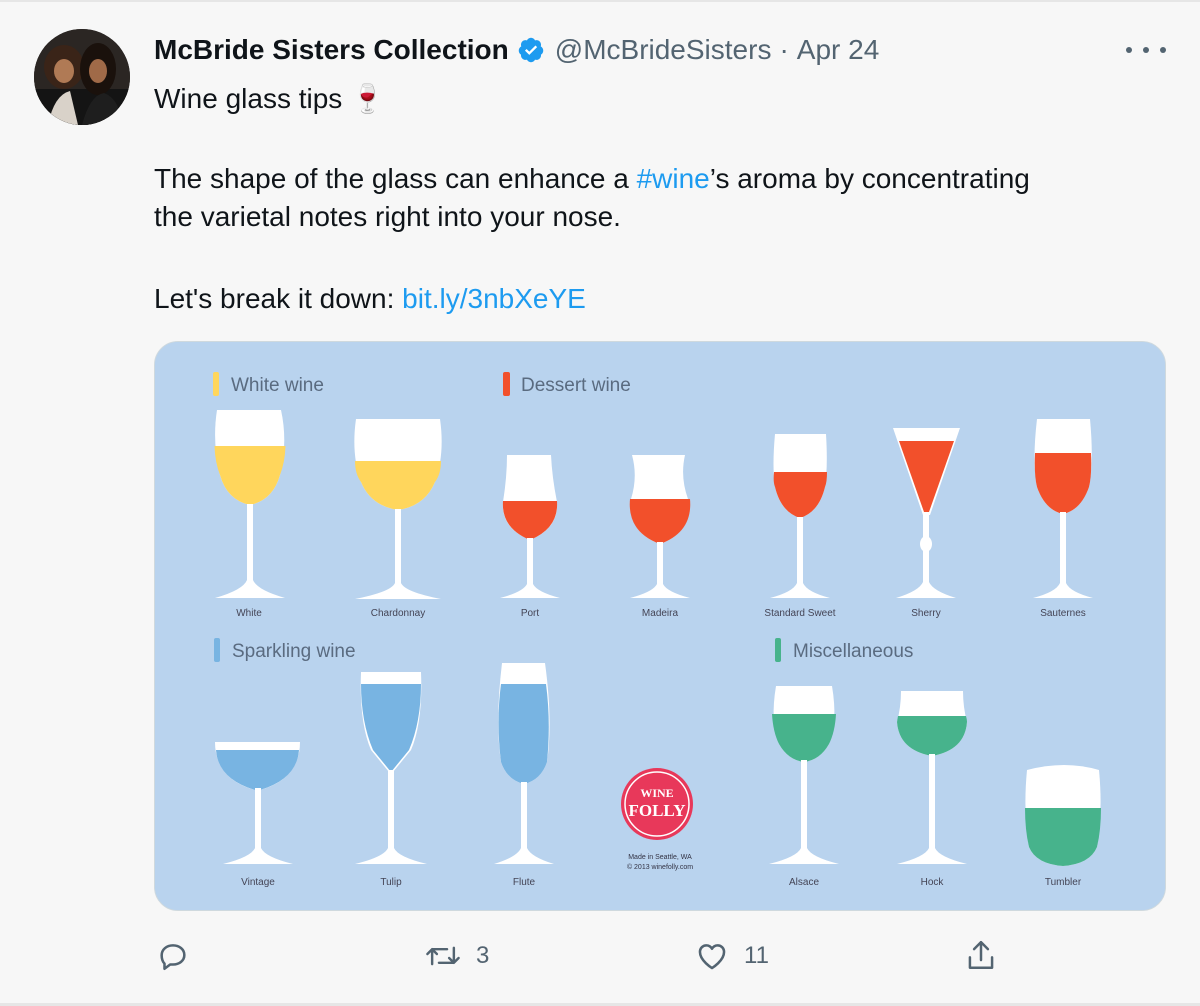 The image size is (1200, 1006). Describe the element at coordinates (1063, 613) in the screenshot. I see `glass-label: Sauternes` at that location.